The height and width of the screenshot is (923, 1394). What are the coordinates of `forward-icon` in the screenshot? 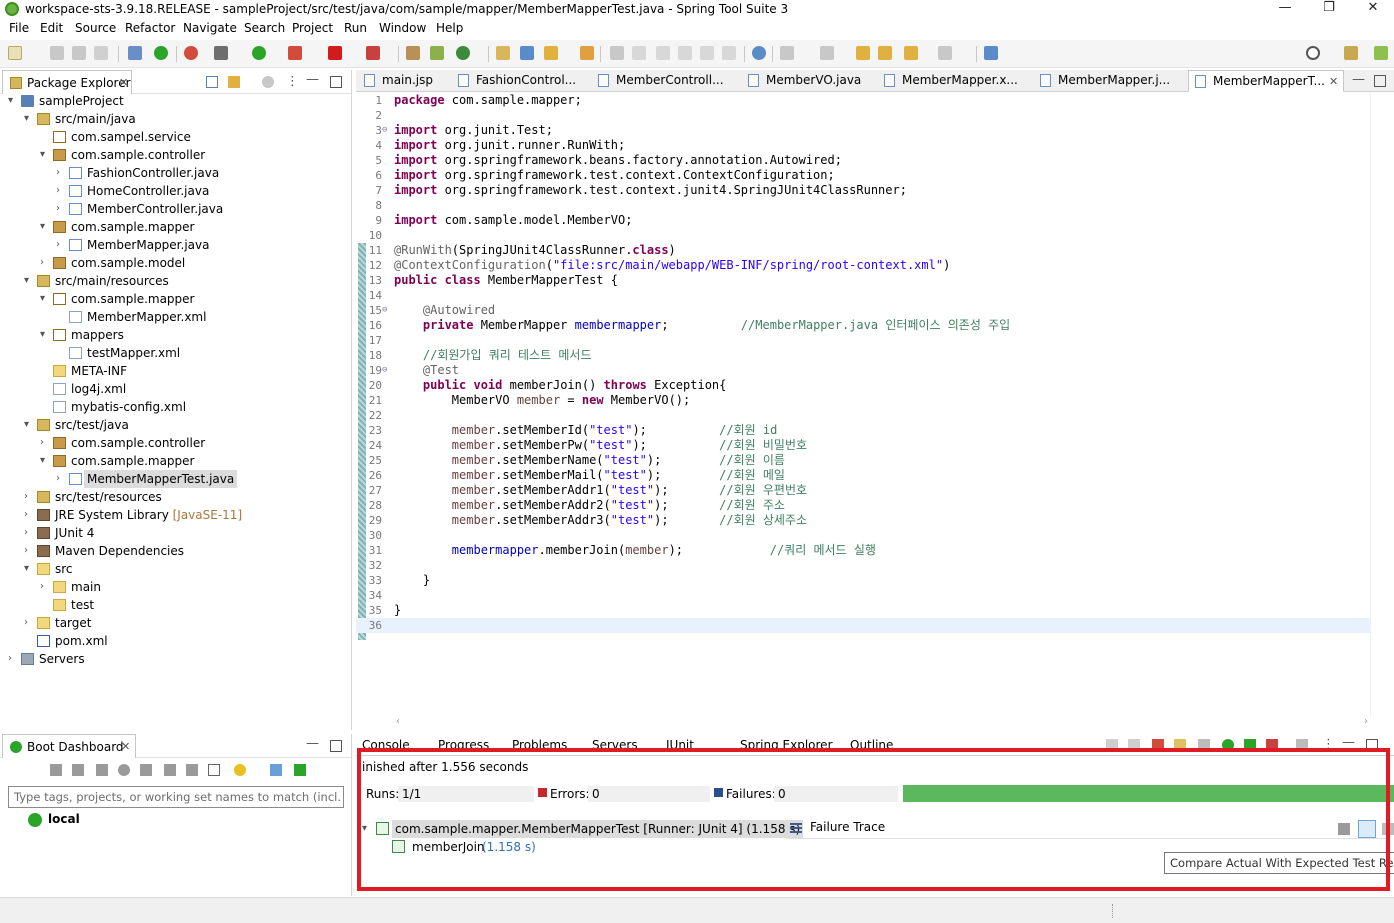 It's located at (945, 53).